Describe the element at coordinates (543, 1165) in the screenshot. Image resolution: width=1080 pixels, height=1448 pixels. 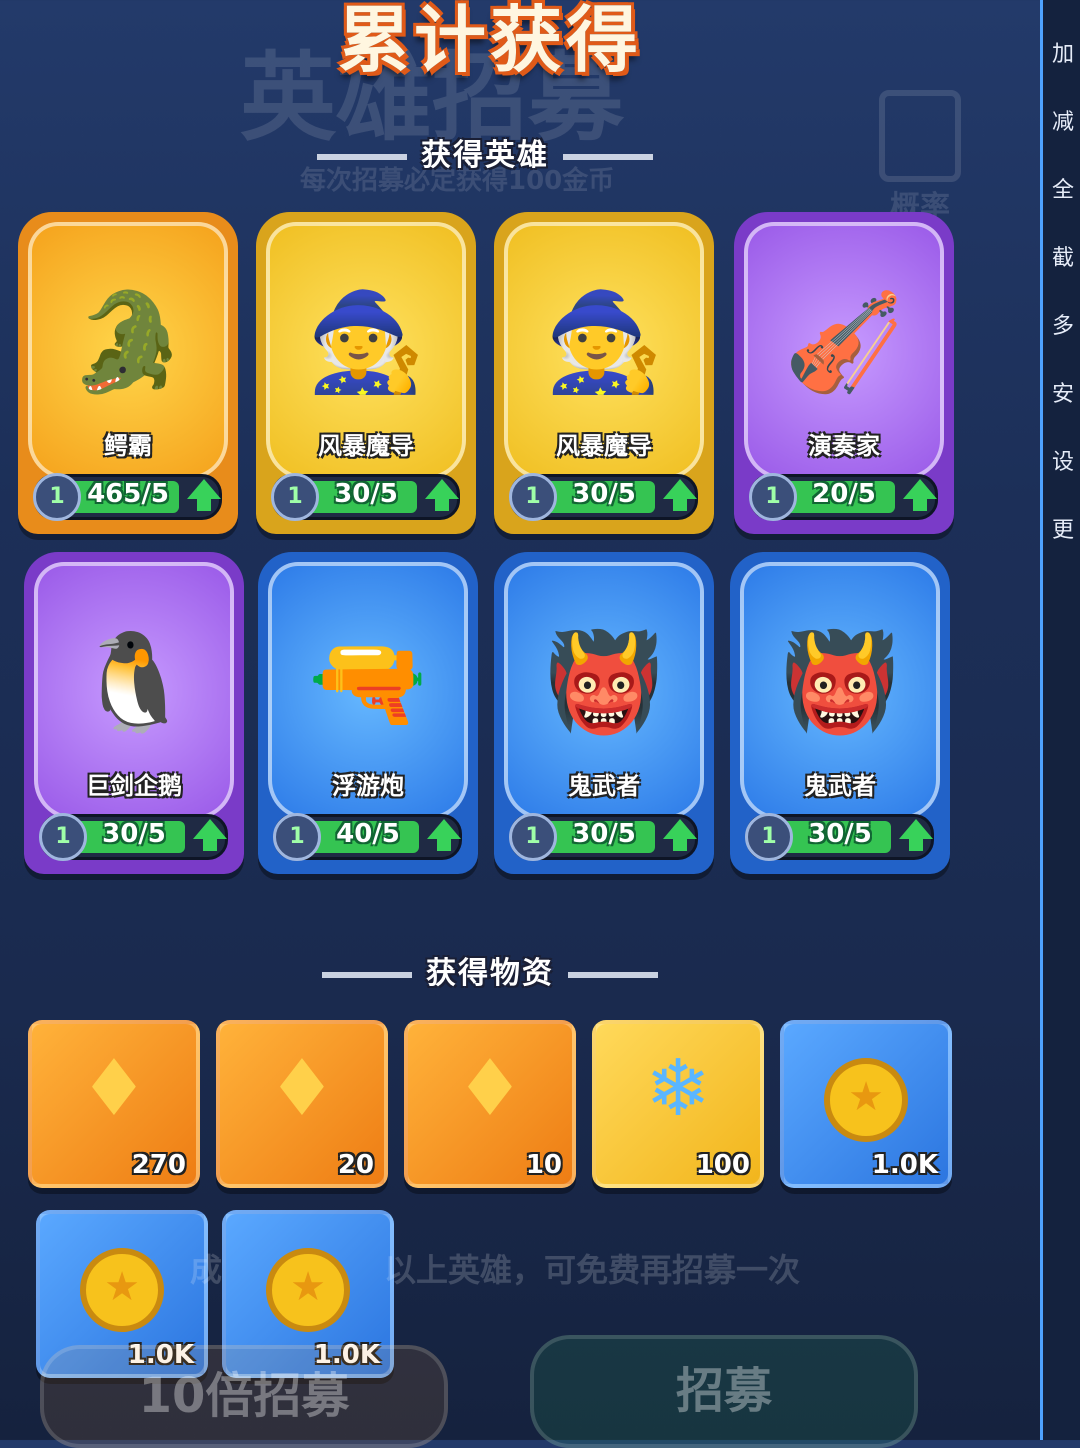
I see `item-quantity: 10` at that location.